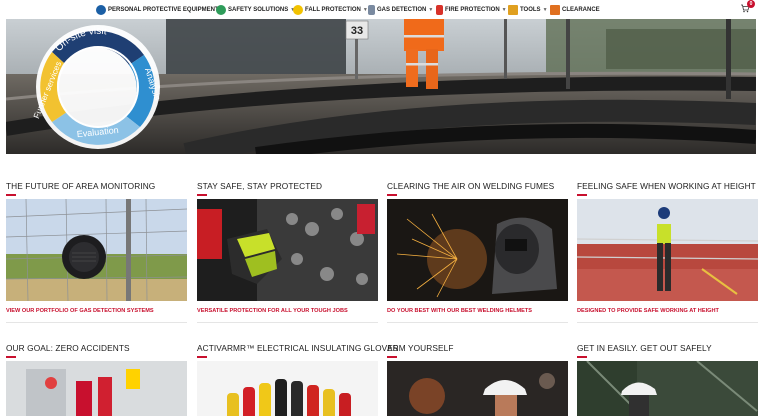  I want to click on nav-label: FALL PROTECTION, so click(333, 9).